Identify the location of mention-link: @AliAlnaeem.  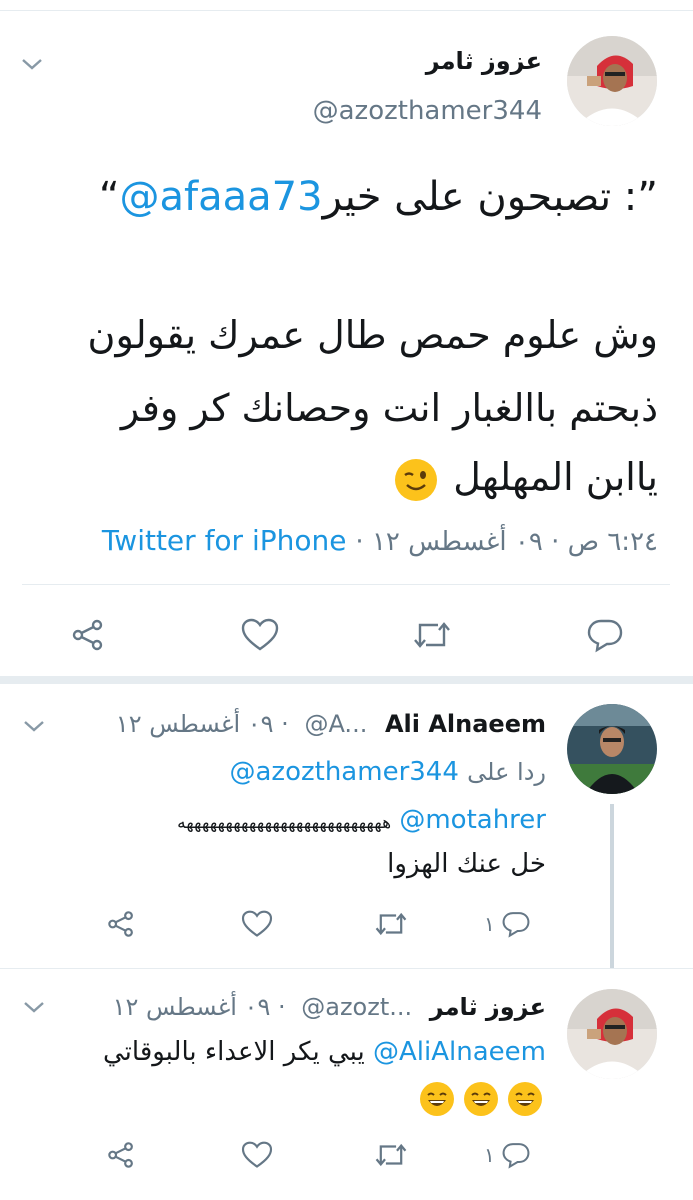
(459, 1052).